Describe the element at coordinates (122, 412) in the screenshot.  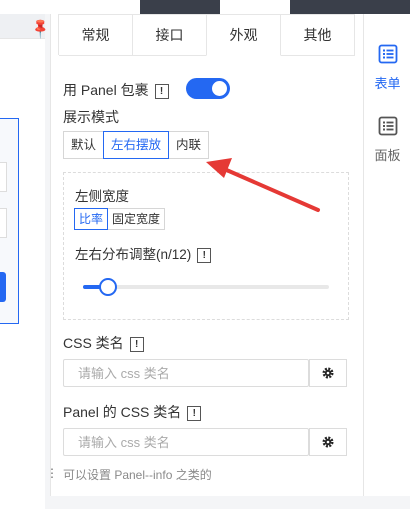
I see `panel-css-class-label: Panel 的 CSS 类名` at that location.